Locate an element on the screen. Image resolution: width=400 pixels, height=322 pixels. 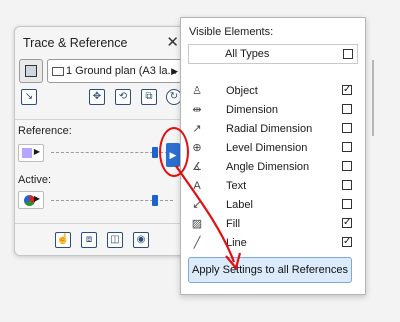
display-tools-row: ☝ ⧈ ◫ ◉ is located at coordinates (101, 242).